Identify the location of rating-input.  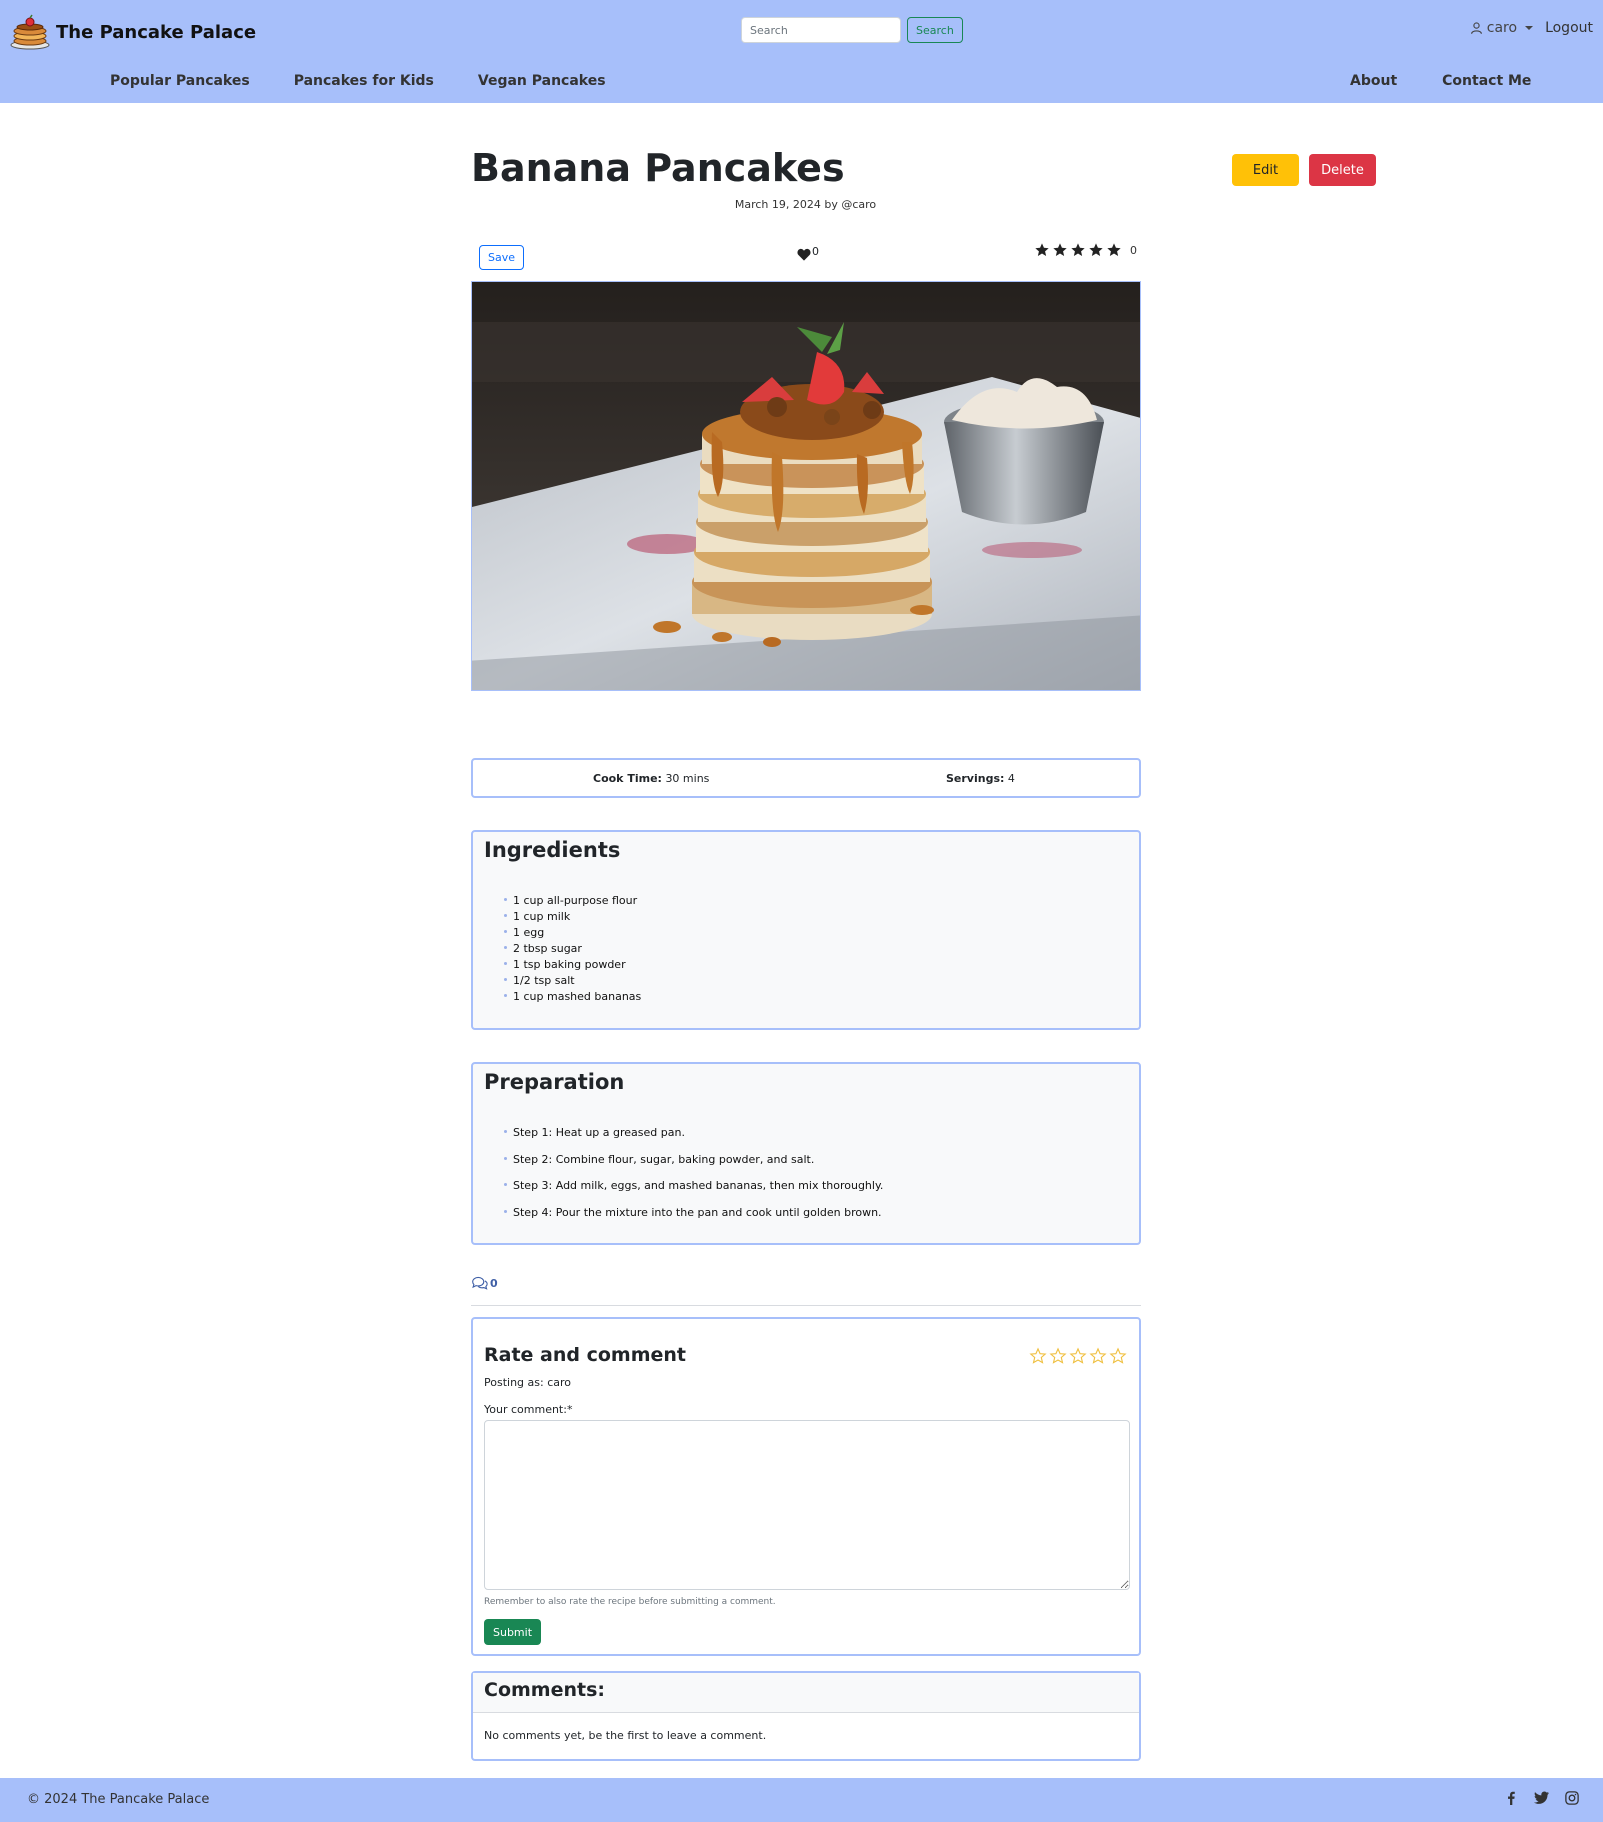
(1078, 1356).